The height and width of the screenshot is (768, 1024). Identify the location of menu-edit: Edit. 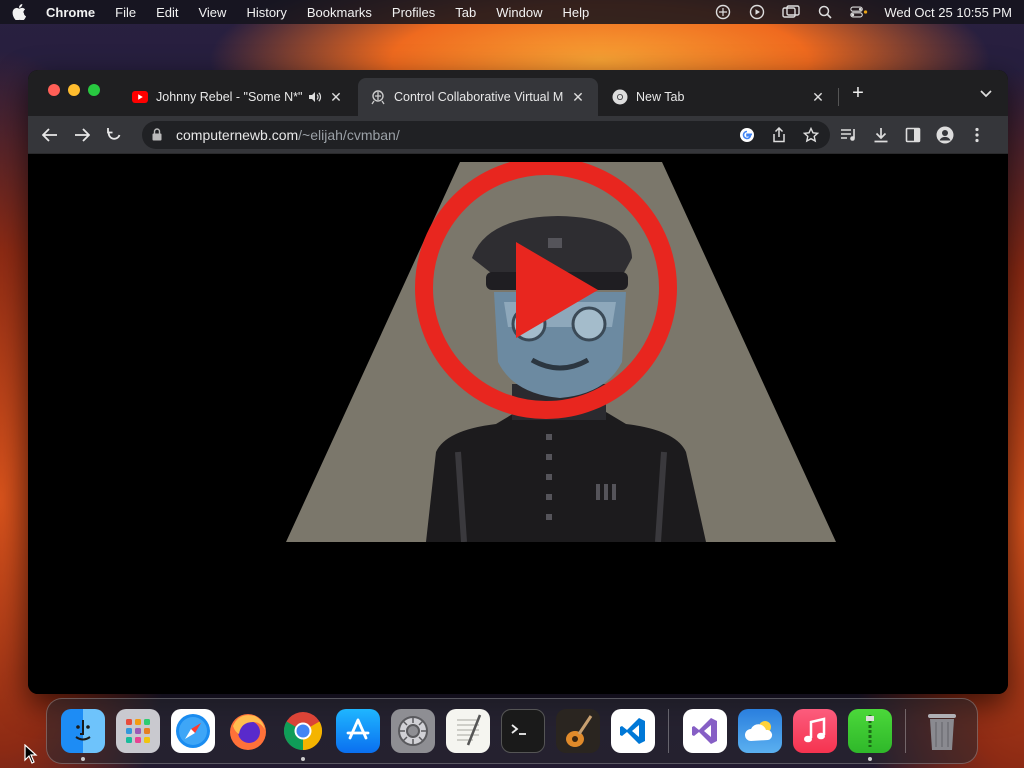
(167, 12).